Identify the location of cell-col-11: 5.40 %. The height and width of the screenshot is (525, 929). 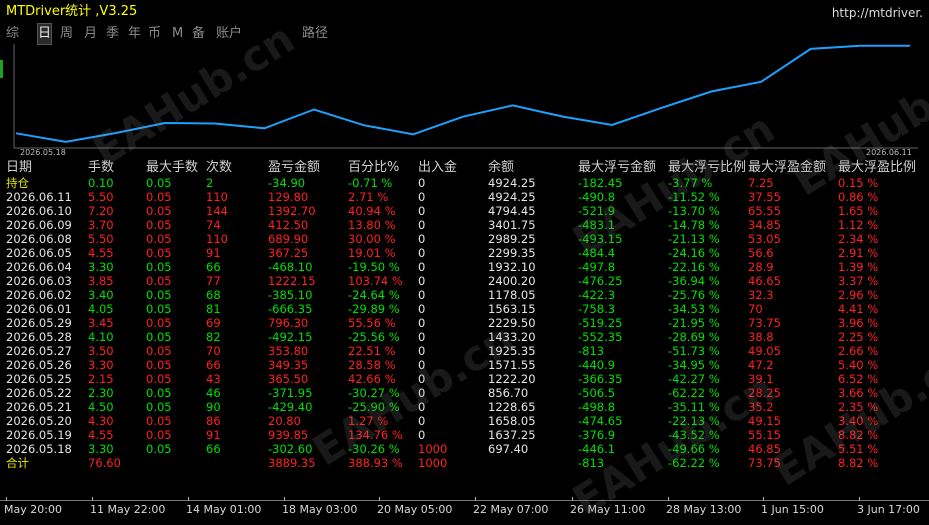
(858, 365).